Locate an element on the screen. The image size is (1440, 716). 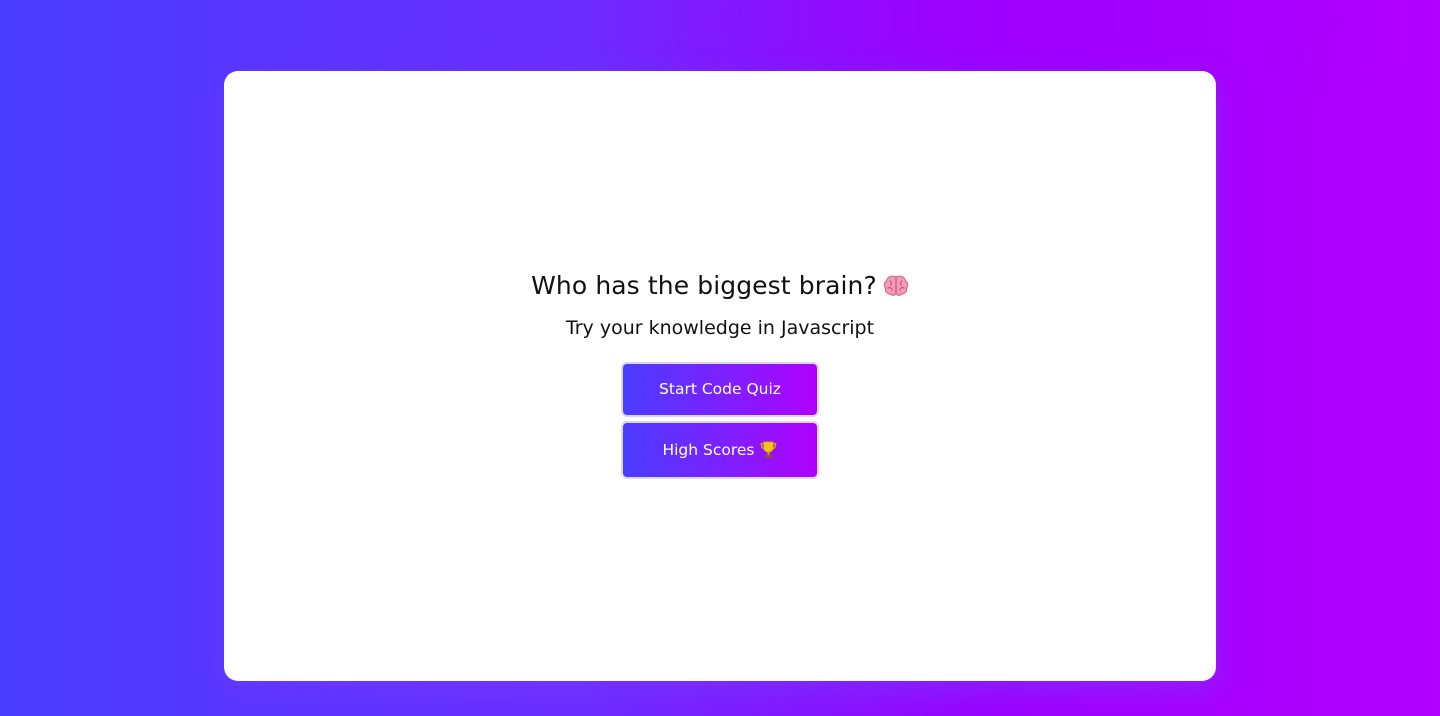
high-scores-label: High Scores is located at coordinates (708, 449).